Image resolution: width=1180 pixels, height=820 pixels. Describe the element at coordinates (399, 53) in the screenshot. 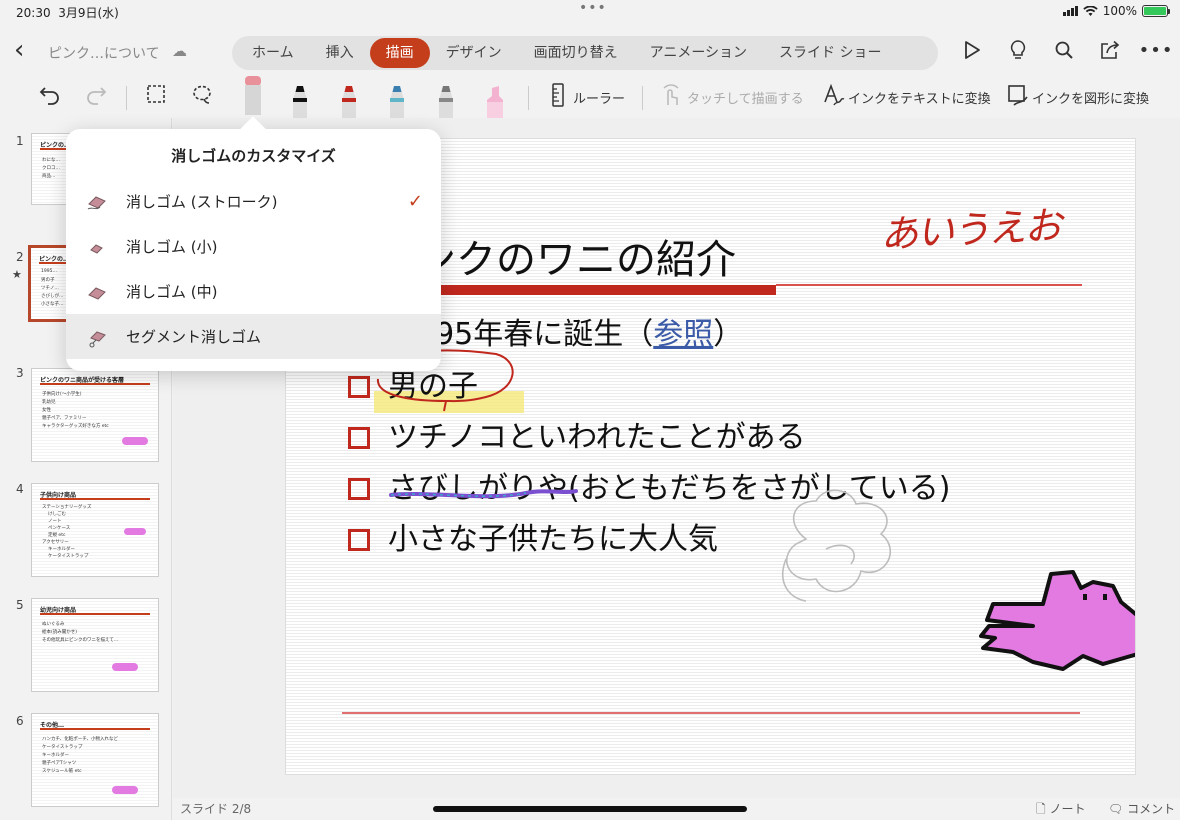

I see `tab-draw: 描画` at that location.